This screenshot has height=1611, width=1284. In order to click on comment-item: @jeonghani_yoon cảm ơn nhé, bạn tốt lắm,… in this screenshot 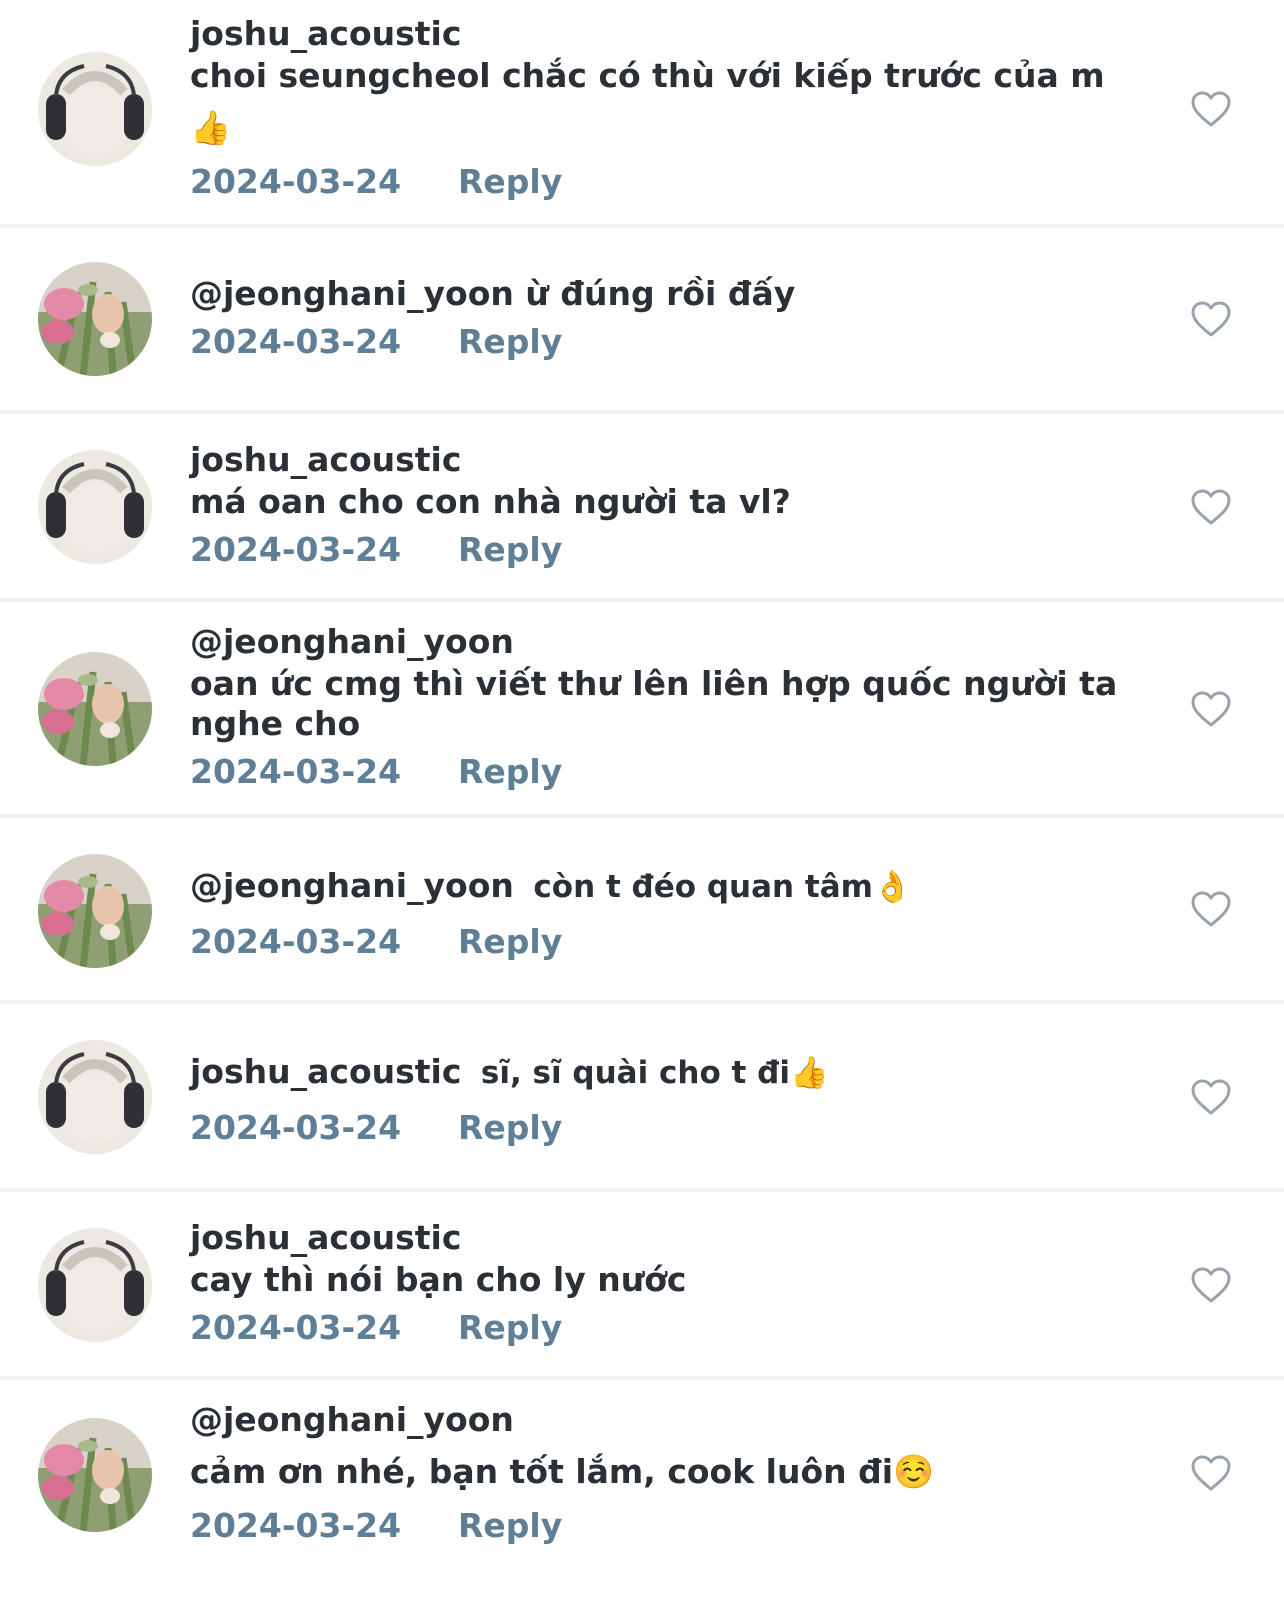, I will do `click(642, 1495)`.